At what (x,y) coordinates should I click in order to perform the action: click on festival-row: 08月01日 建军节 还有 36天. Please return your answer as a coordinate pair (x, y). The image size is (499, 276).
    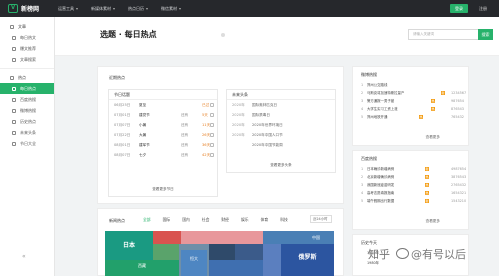
    Looking at the image, I should click on (163, 145).